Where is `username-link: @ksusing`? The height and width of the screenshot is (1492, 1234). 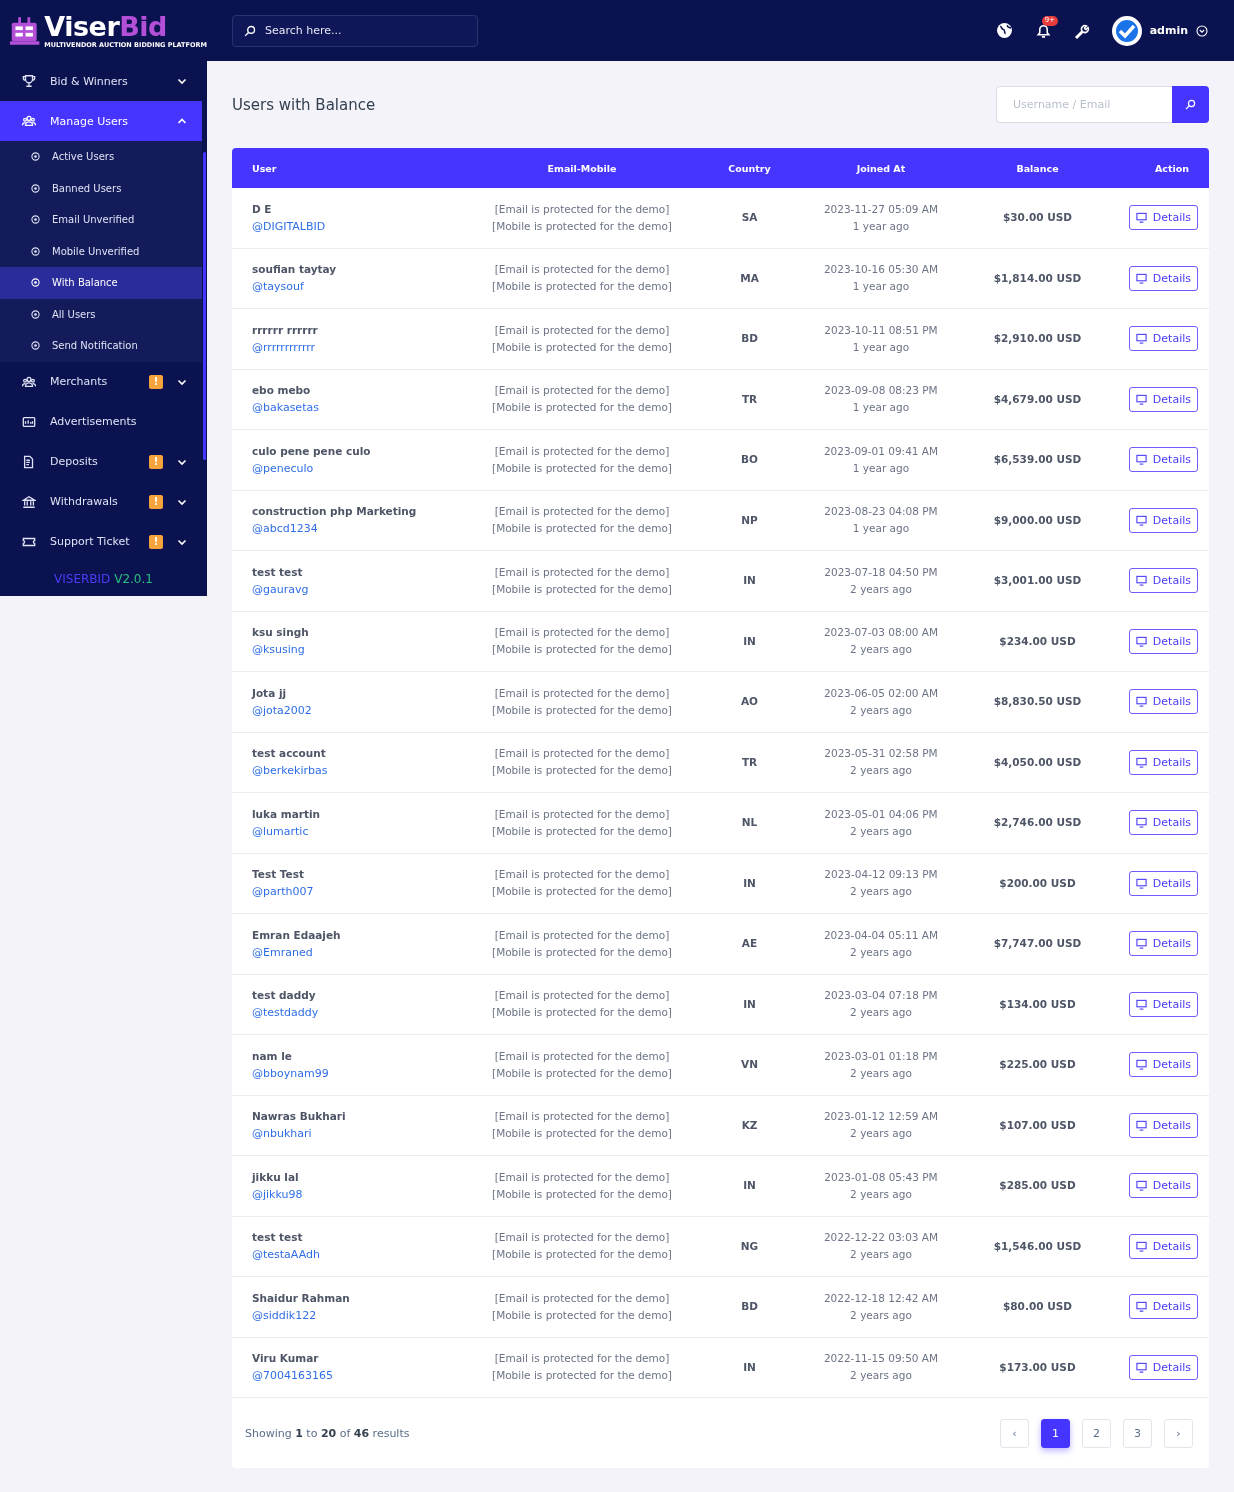 username-link: @ksusing is located at coordinates (362, 650).